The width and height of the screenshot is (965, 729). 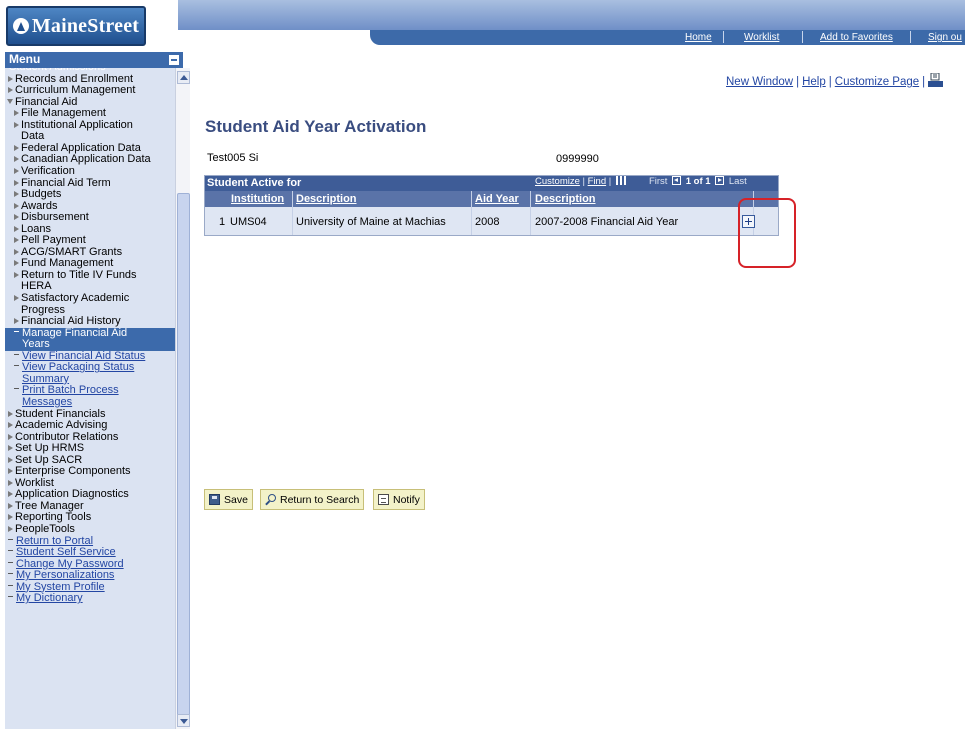 I want to click on sign-out-link: Sign ou, so click(x=945, y=37).